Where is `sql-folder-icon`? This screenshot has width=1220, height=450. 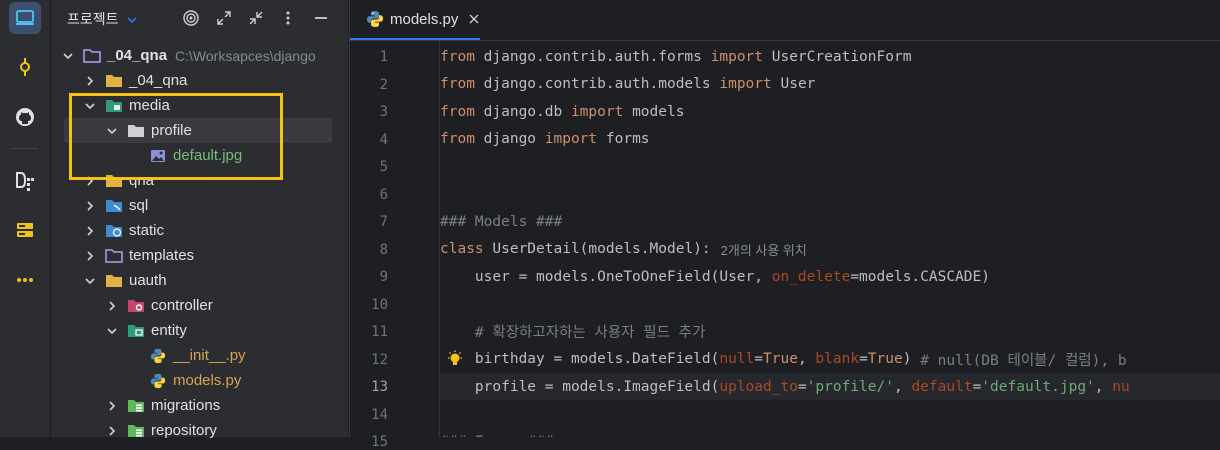
sql-folder-icon is located at coordinates (114, 206).